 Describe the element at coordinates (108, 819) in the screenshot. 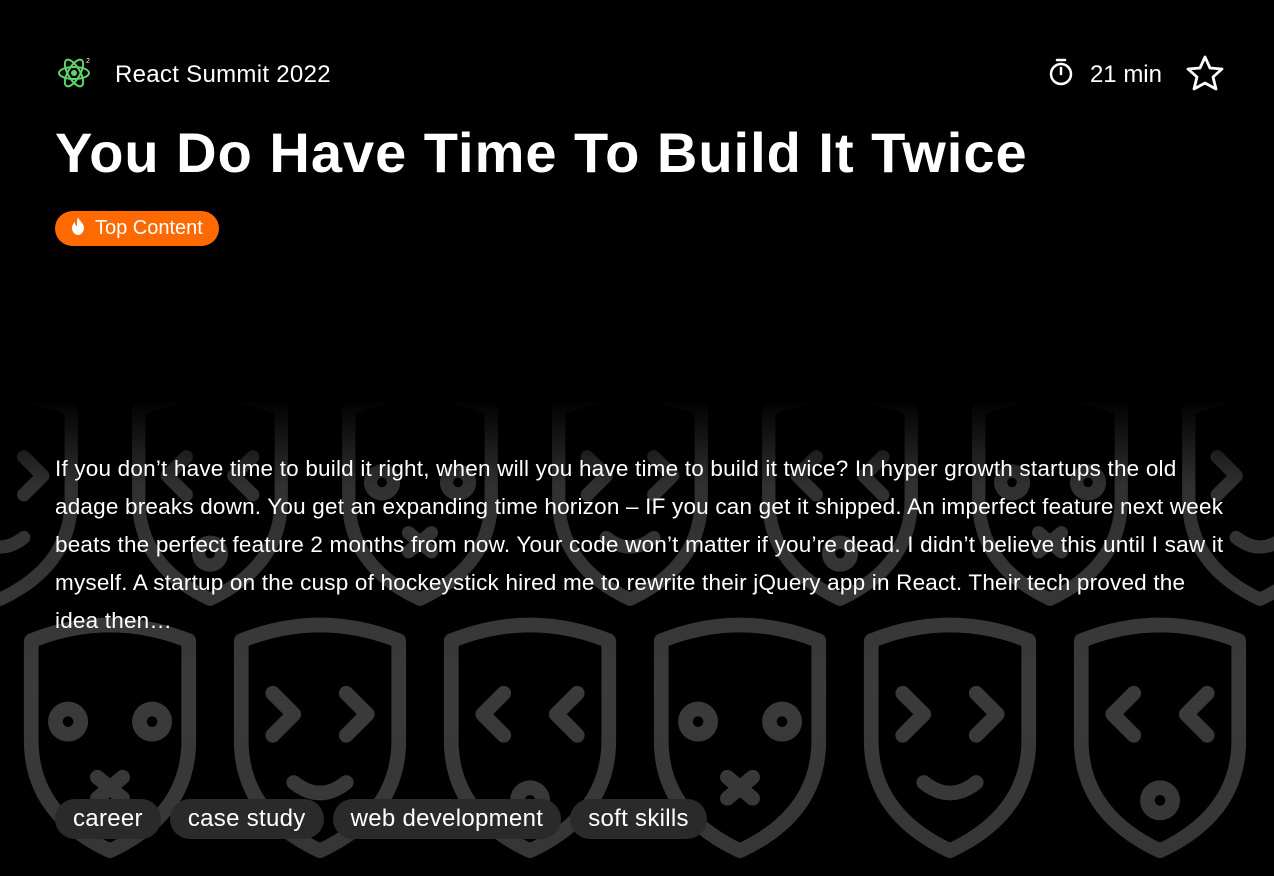

I see `tag-career: career` at that location.